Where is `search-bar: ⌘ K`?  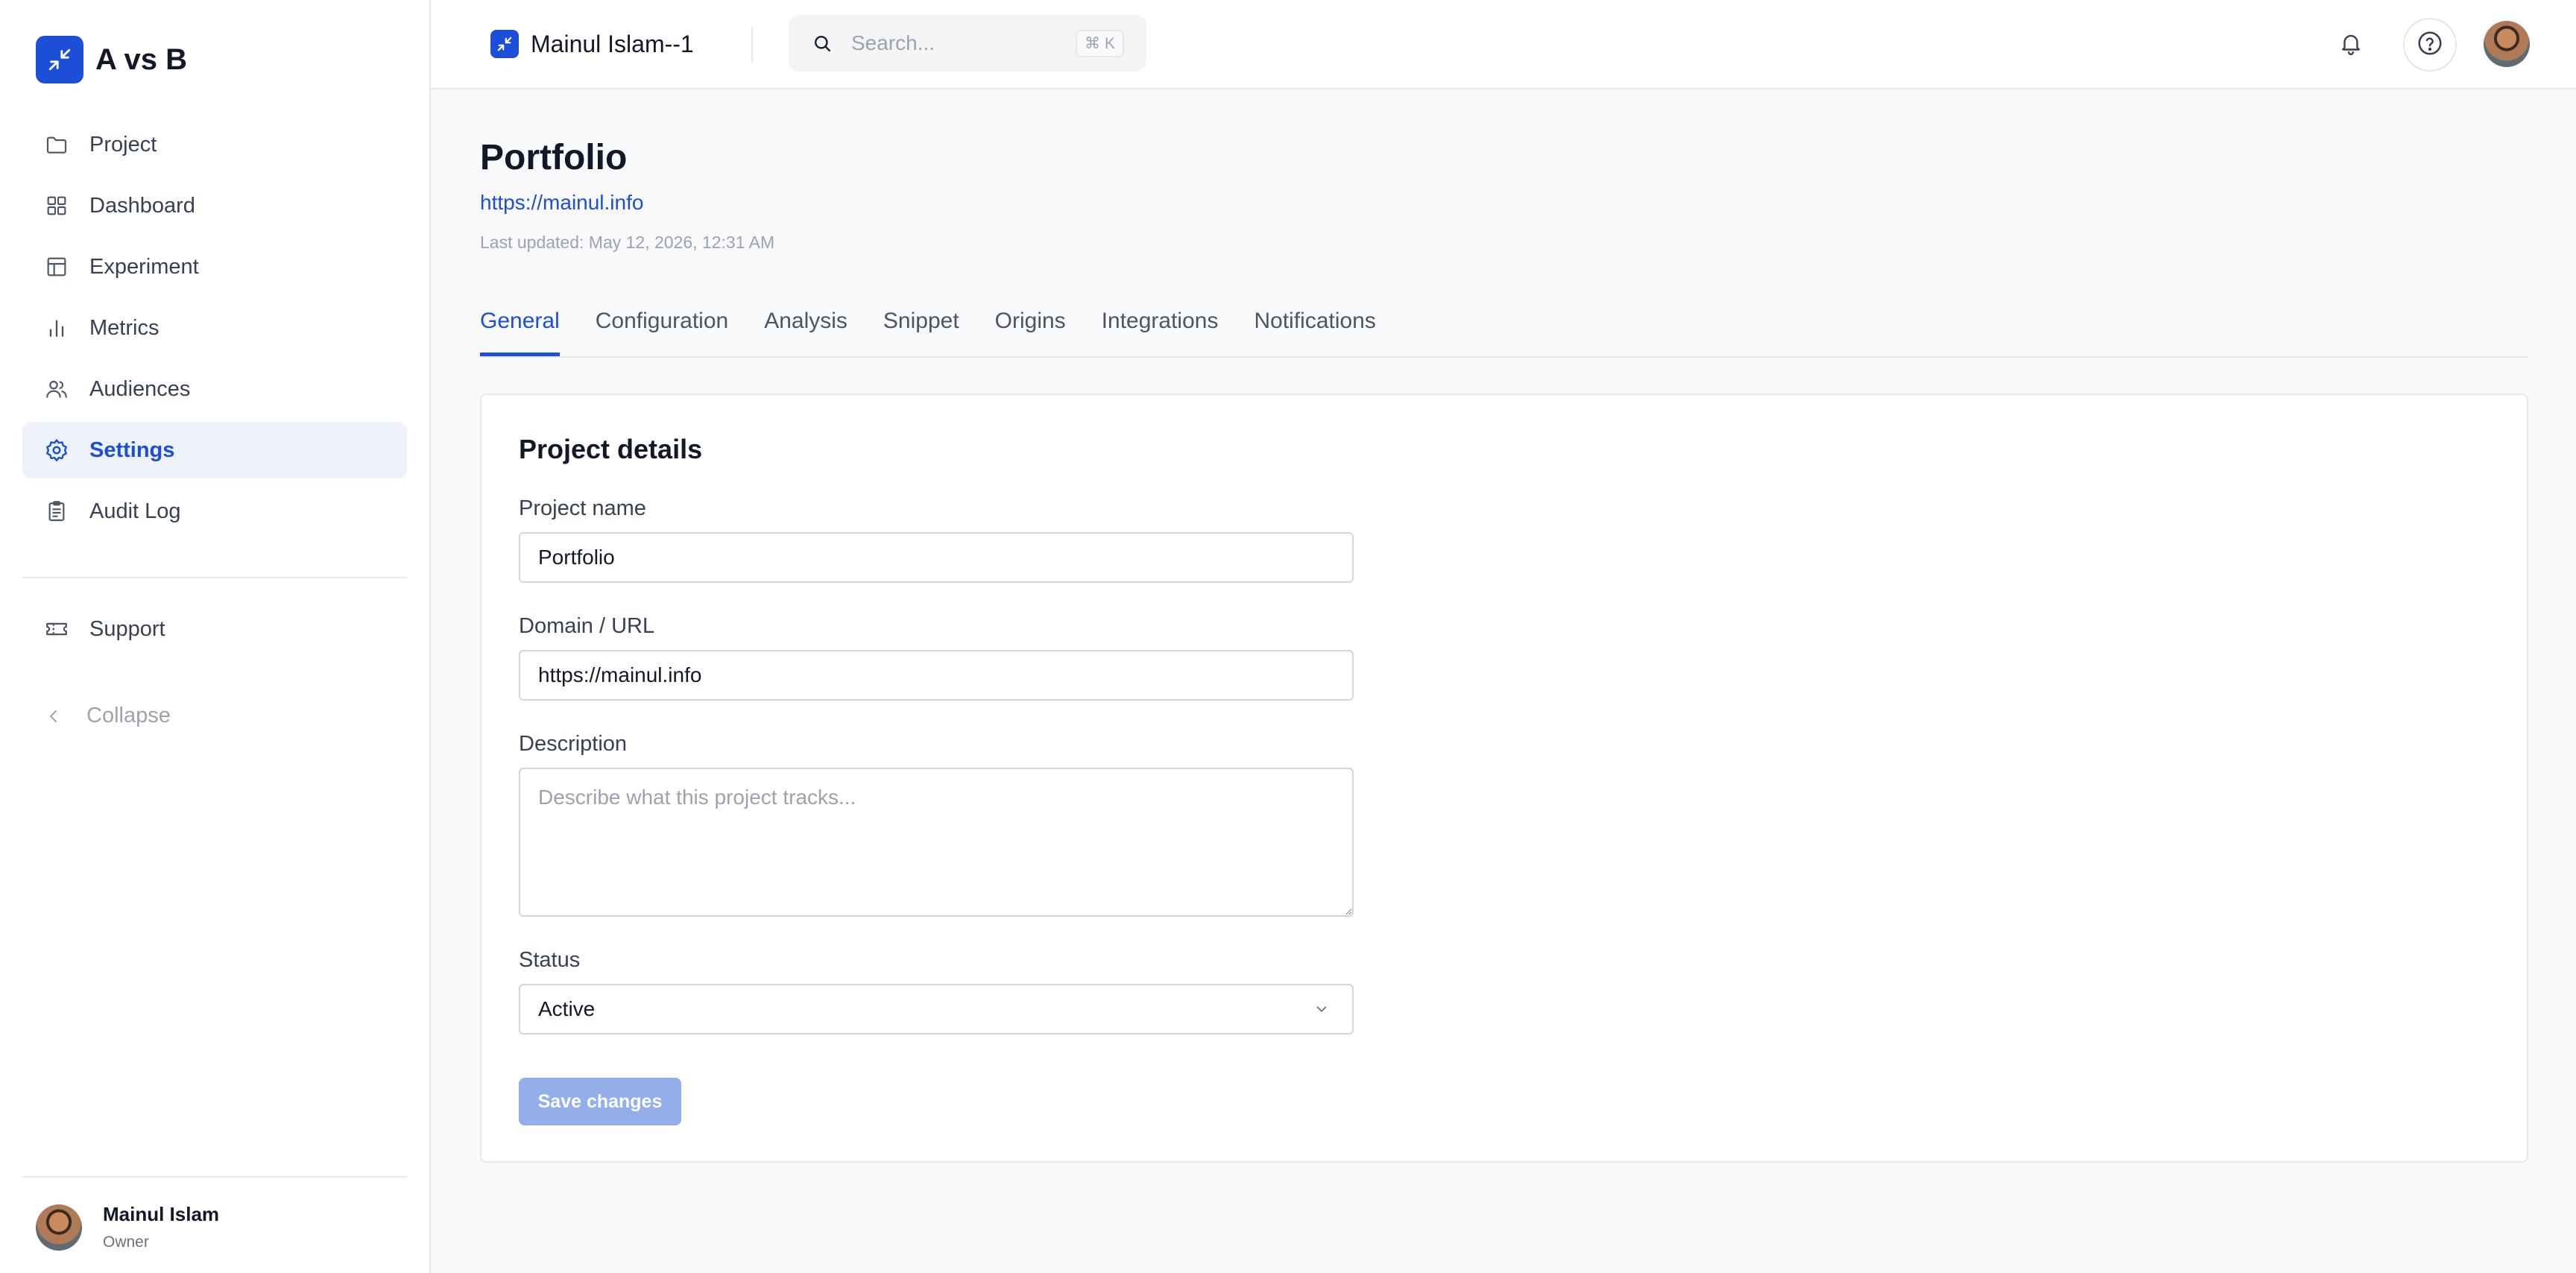 search-bar: ⌘ K is located at coordinates (968, 43).